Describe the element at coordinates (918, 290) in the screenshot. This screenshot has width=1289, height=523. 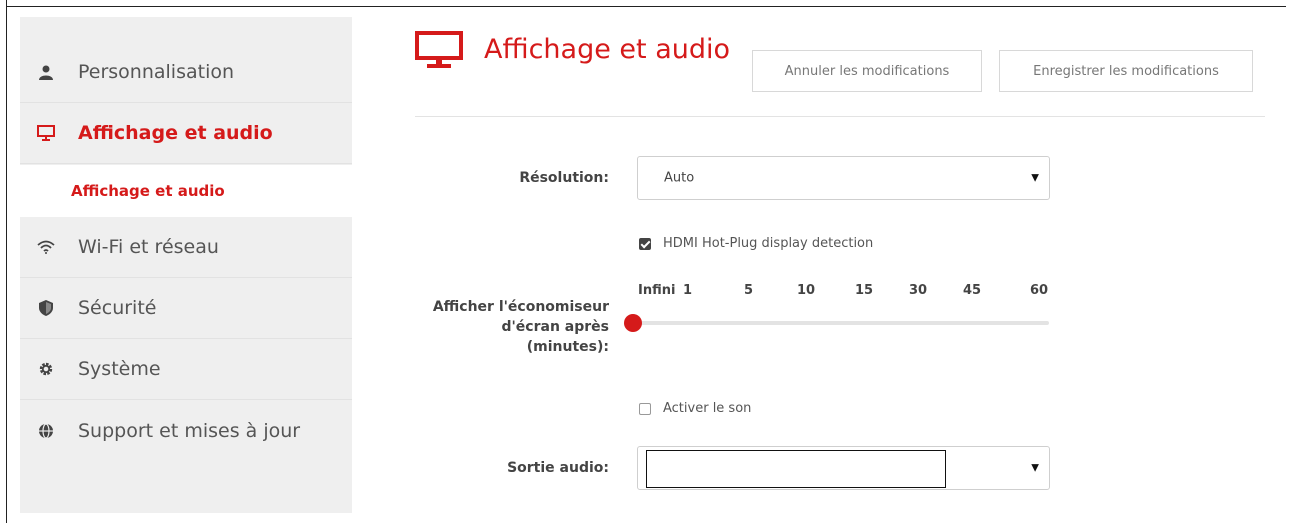
I see `screensaver-tick-label: 30` at that location.